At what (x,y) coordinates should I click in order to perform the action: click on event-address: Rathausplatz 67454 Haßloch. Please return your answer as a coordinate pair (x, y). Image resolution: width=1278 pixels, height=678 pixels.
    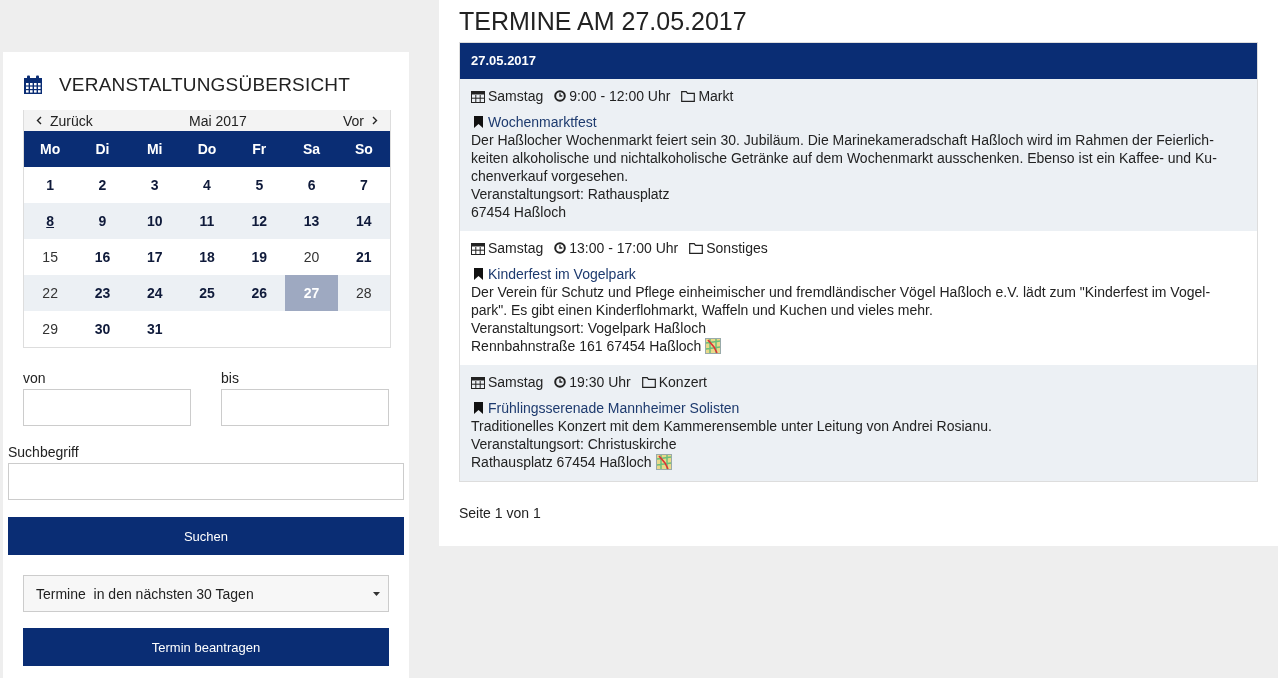
    Looking at the image, I should click on (561, 462).